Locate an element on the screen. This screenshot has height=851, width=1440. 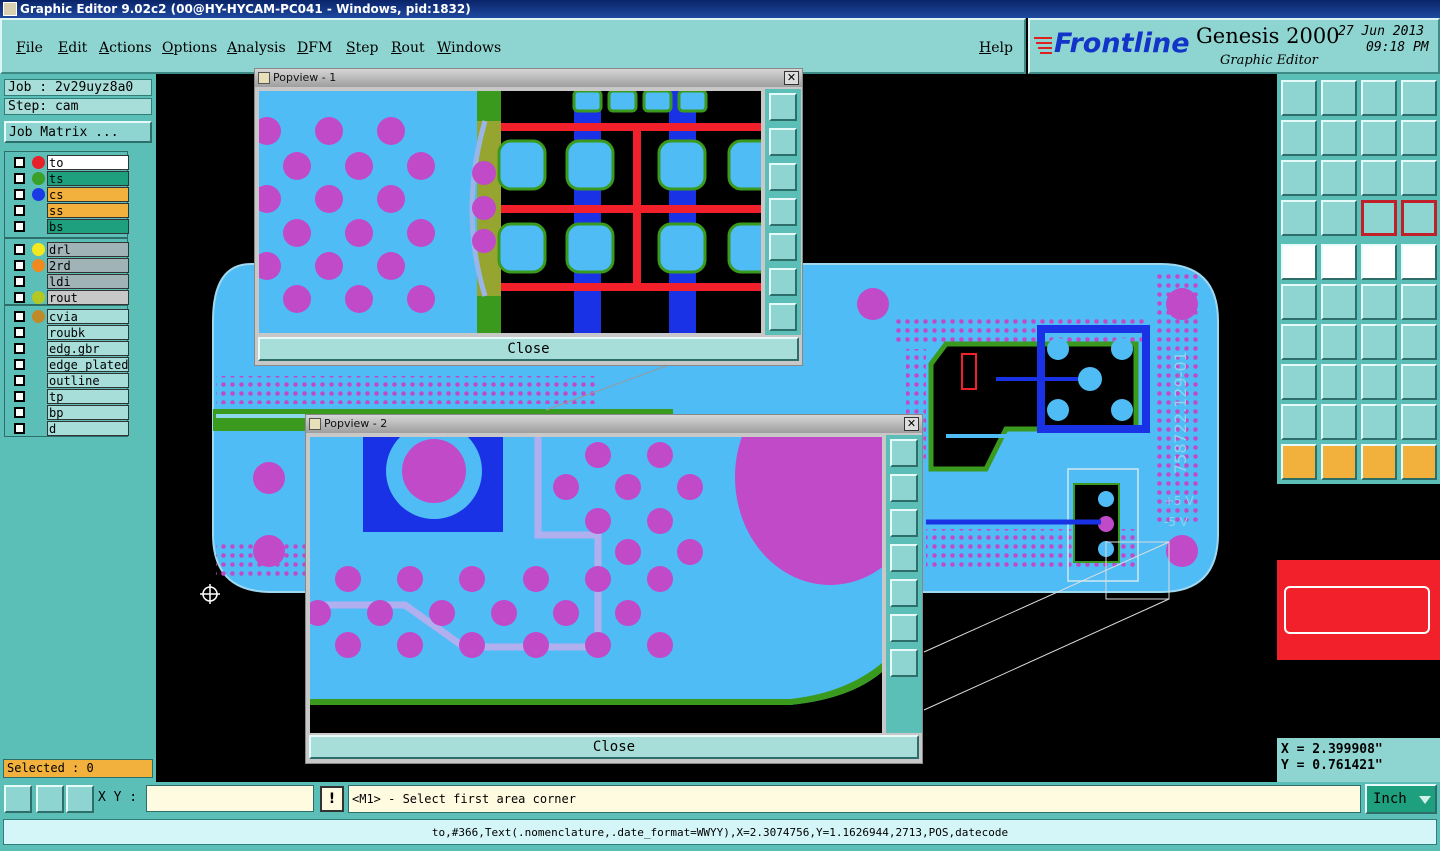
popview-2-close-button: Close is located at coordinates (614, 747).